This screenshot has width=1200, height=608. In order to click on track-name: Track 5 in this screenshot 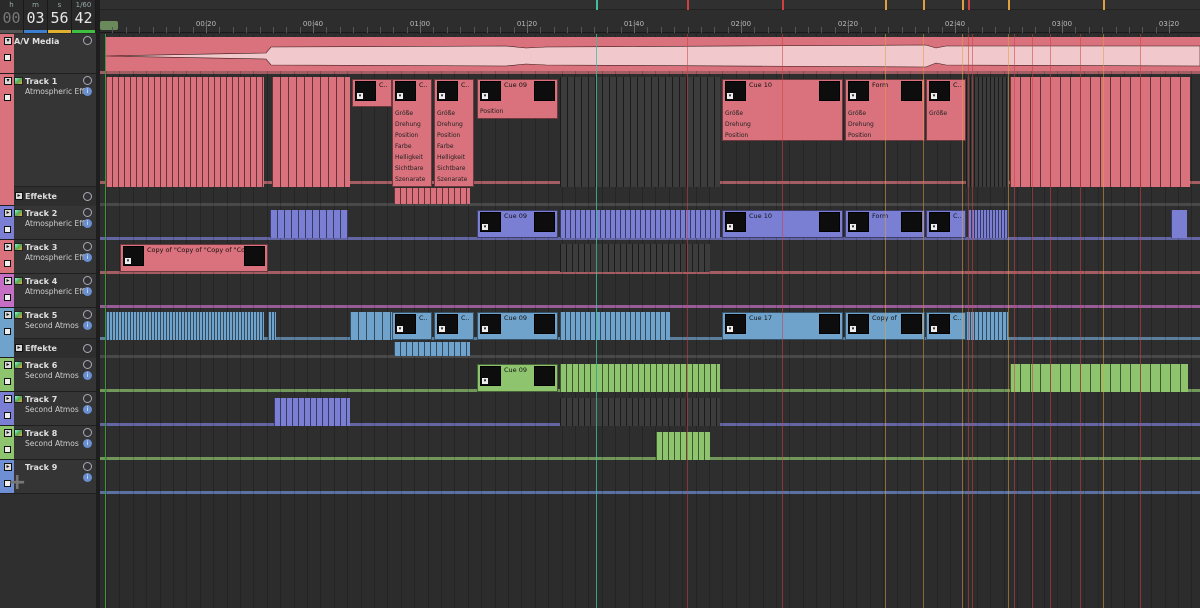, I will do `click(41, 315)`.